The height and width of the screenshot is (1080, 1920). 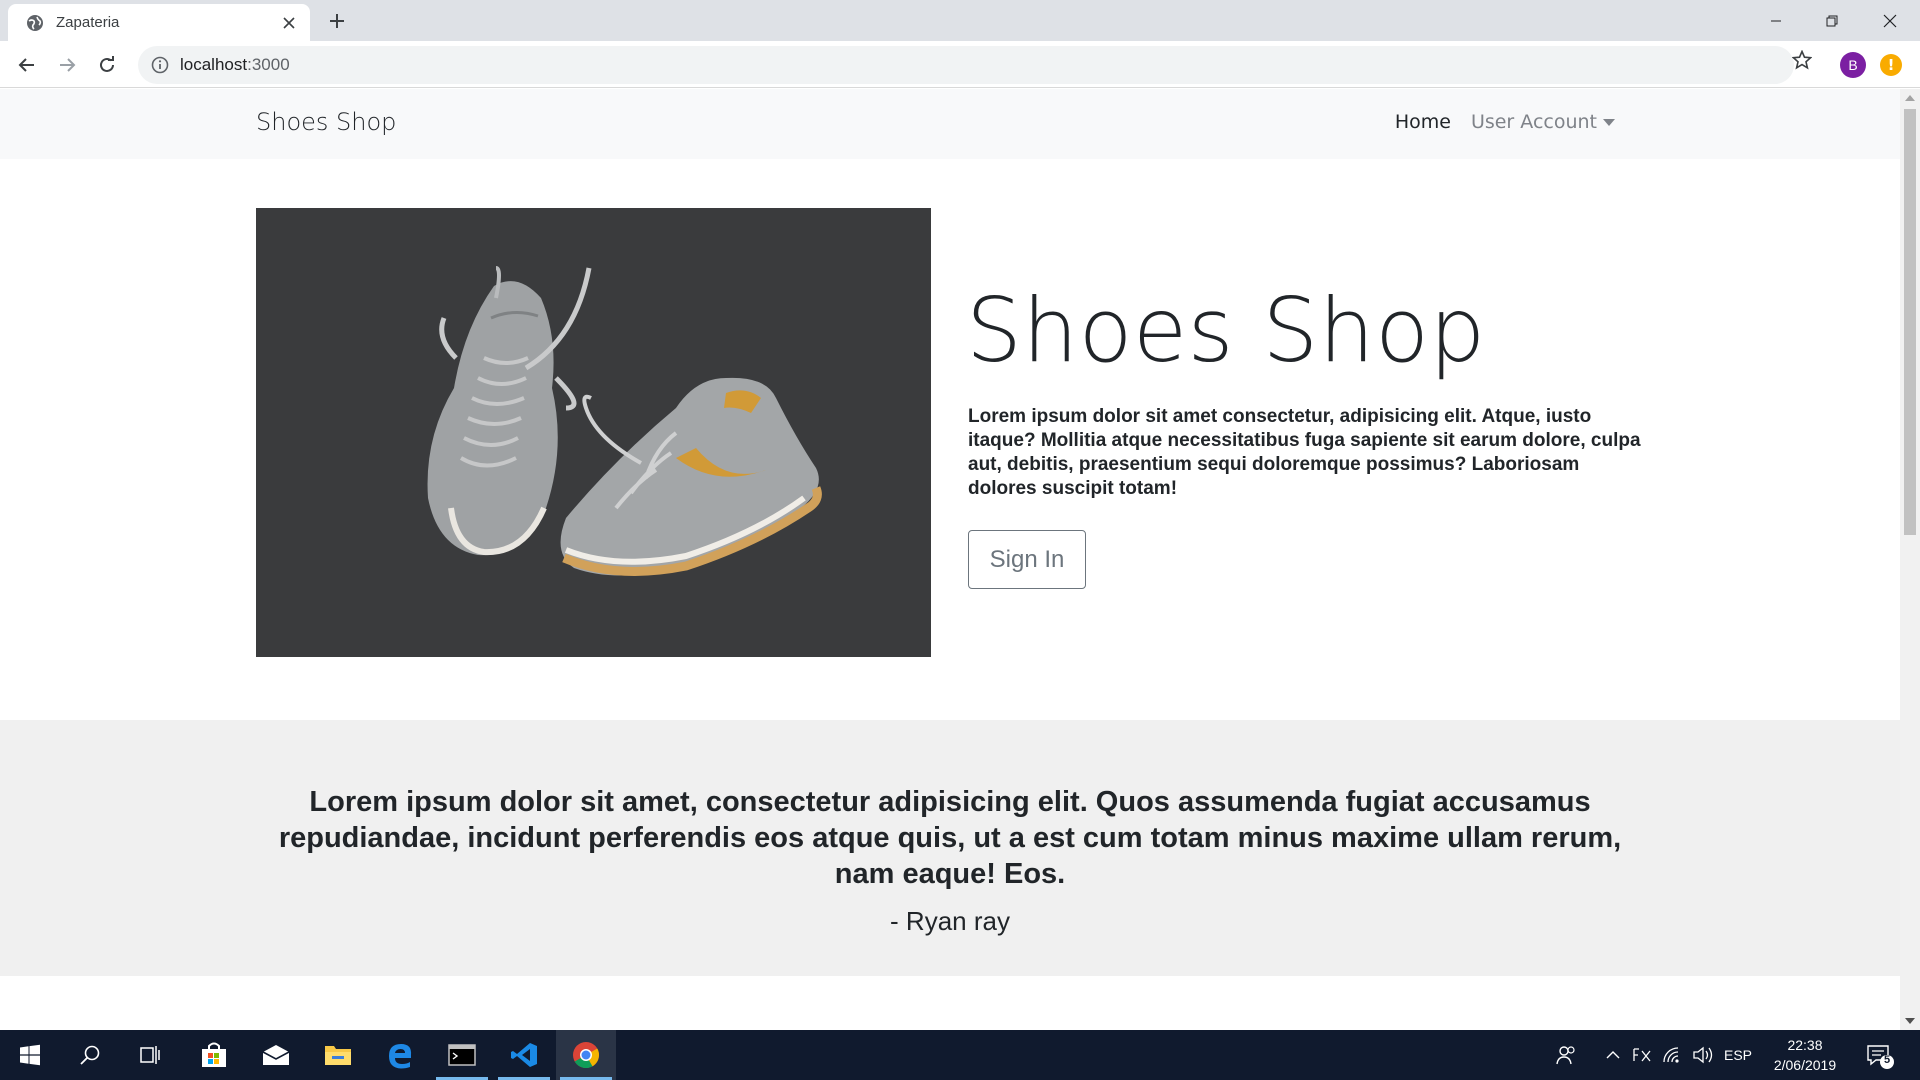 I want to click on tab-strip: Zapateria, so click(x=960, y=20).